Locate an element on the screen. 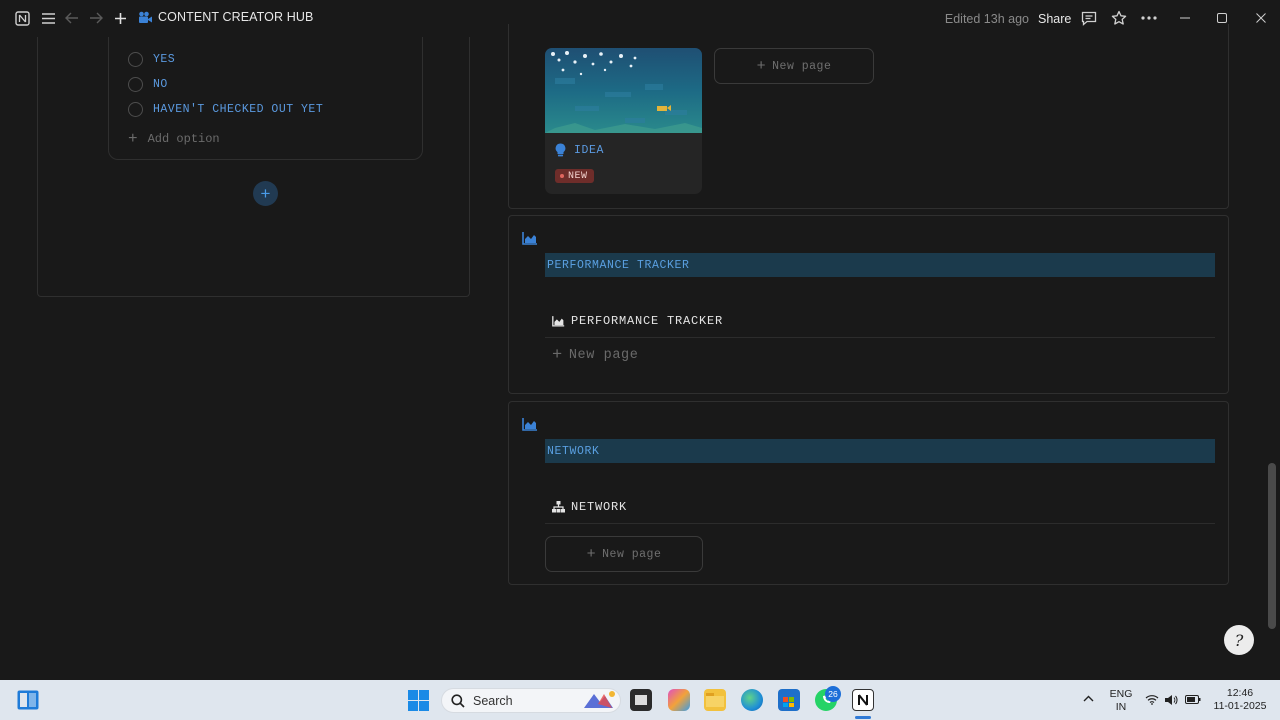  clock: 12:46 11-01-2025 is located at coordinates (1240, 700).